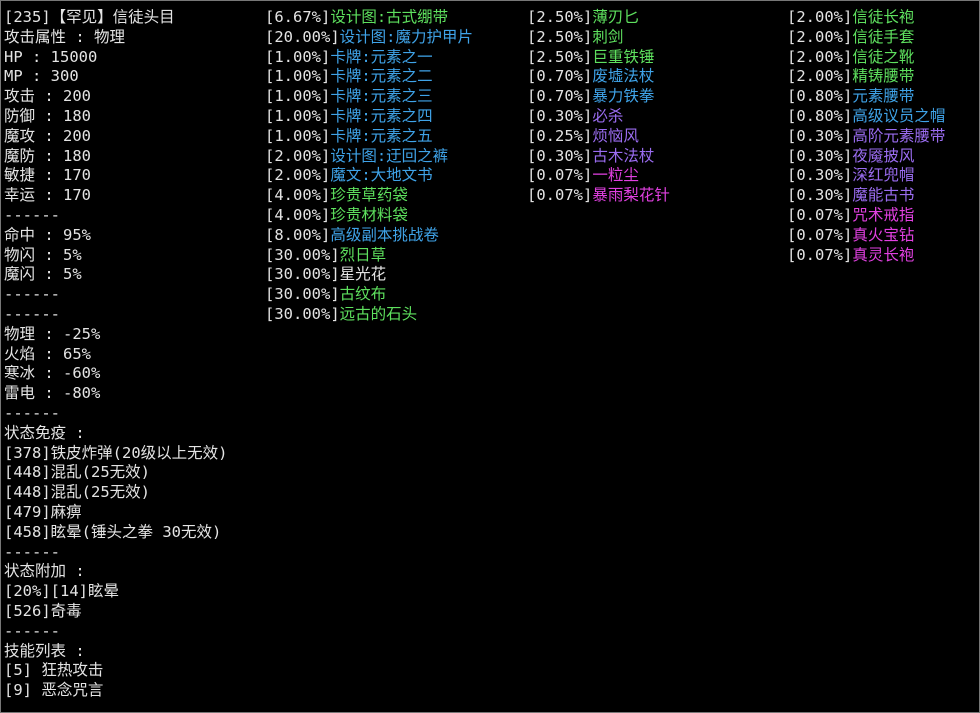  What do you see at coordinates (899, 135) in the screenshot?
I see `drop-item-name: 高阶元素腰带` at bounding box center [899, 135].